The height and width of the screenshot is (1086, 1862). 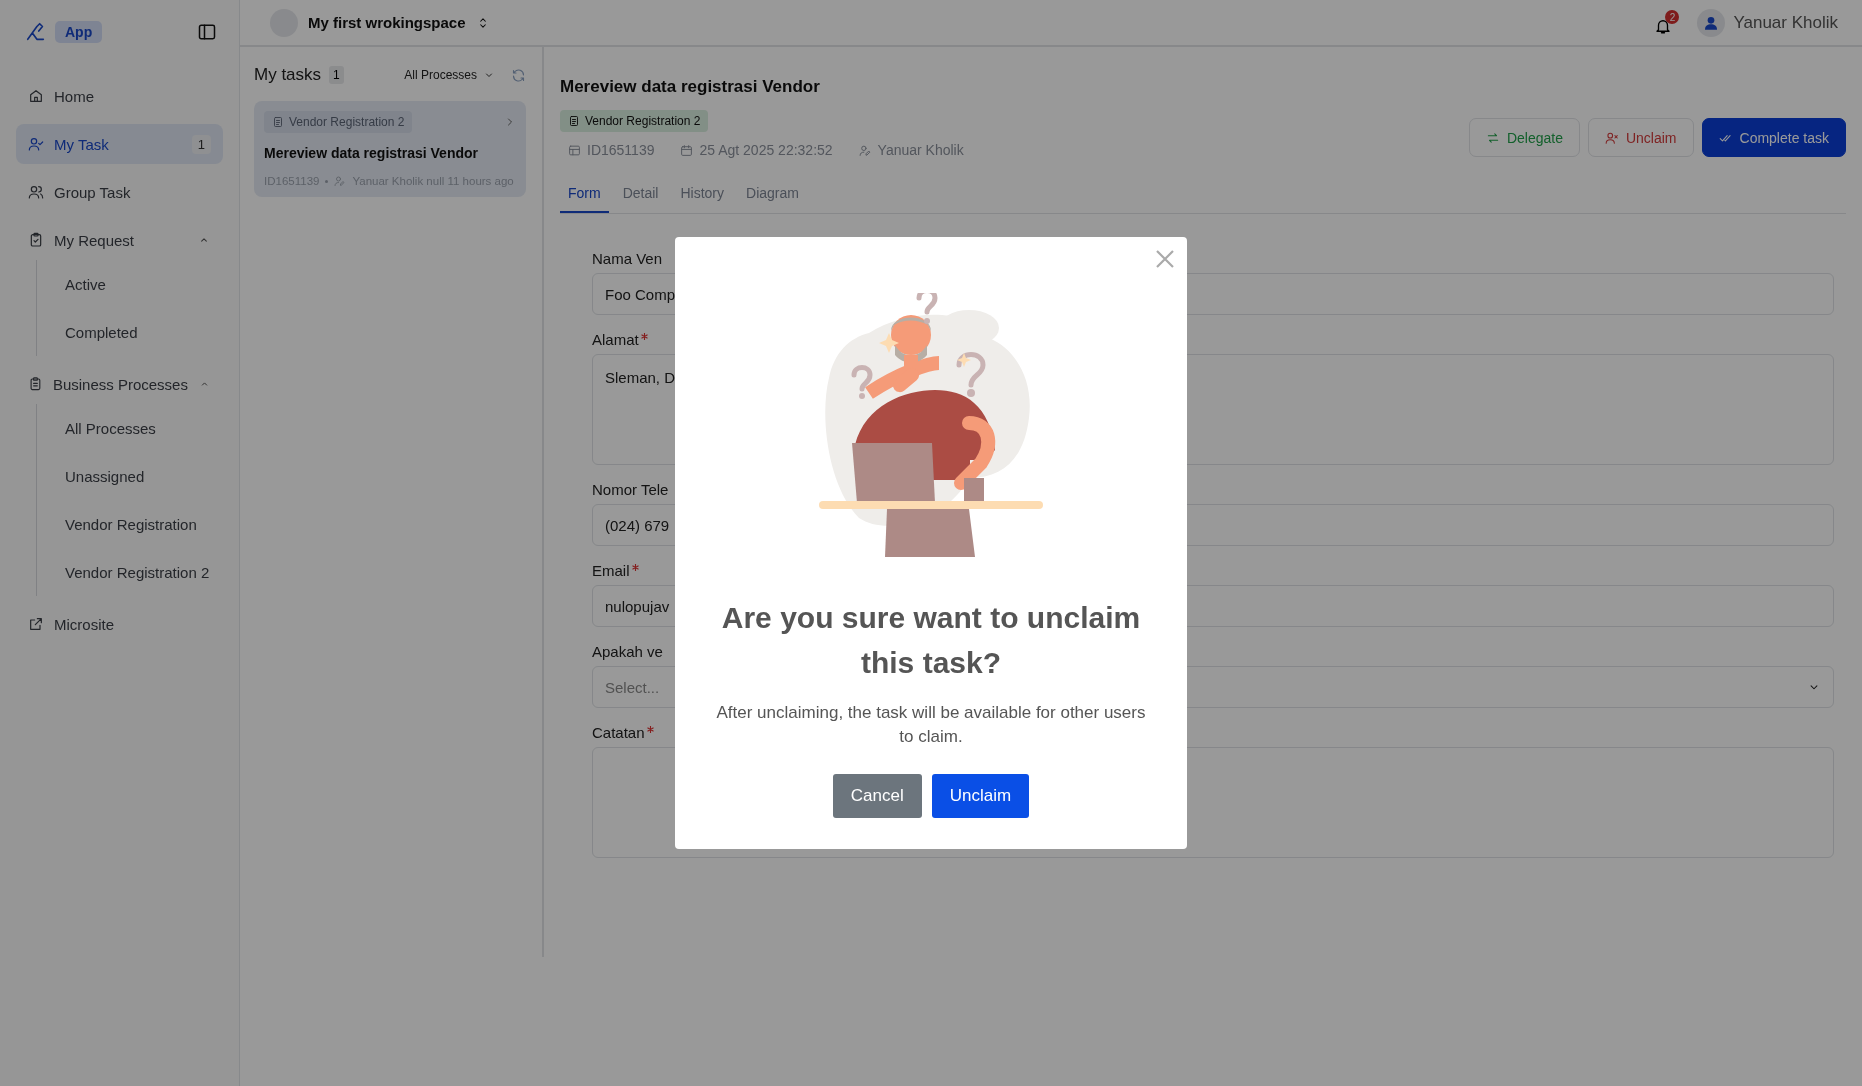 I want to click on swap-icon, so click(x=1492, y=137).